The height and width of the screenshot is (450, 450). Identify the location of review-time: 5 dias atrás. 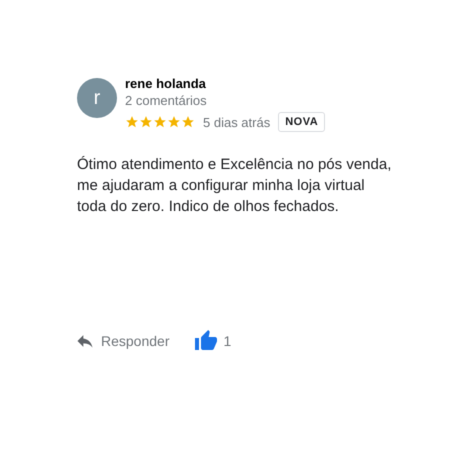
(236, 122).